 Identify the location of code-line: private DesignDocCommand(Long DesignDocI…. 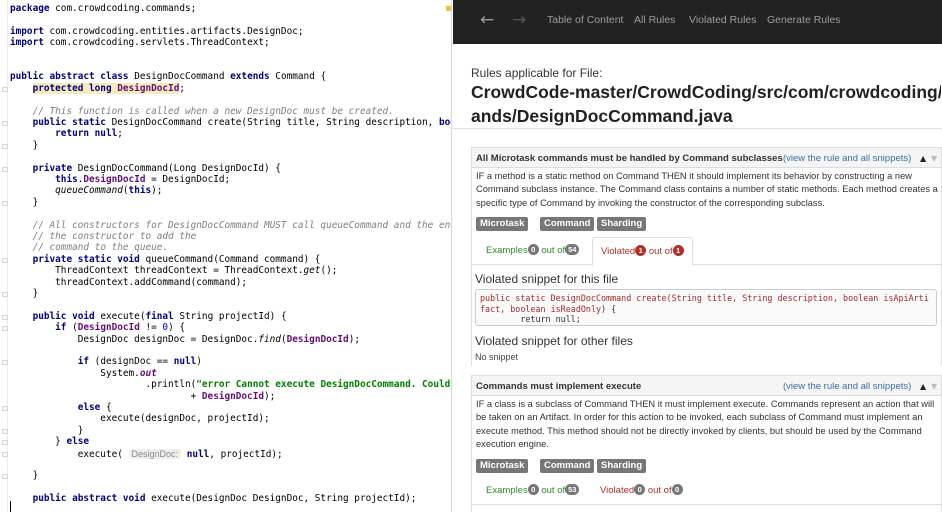
(145, 169).